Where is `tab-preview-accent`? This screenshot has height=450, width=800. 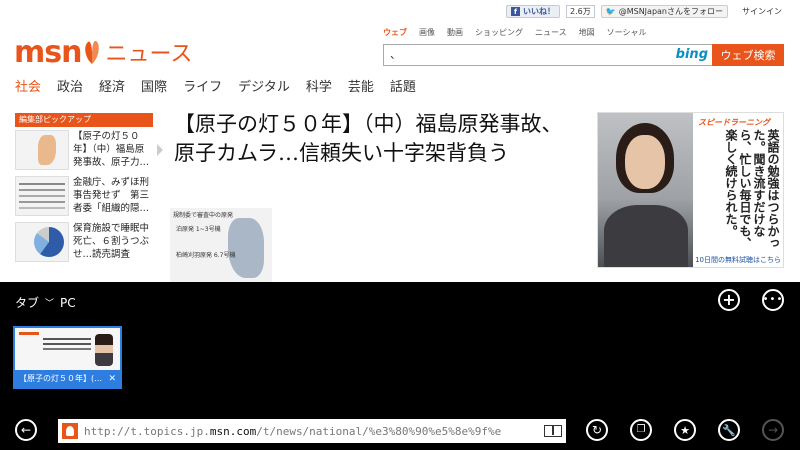
tab-preview-accent is located at coordinates (29, 333).